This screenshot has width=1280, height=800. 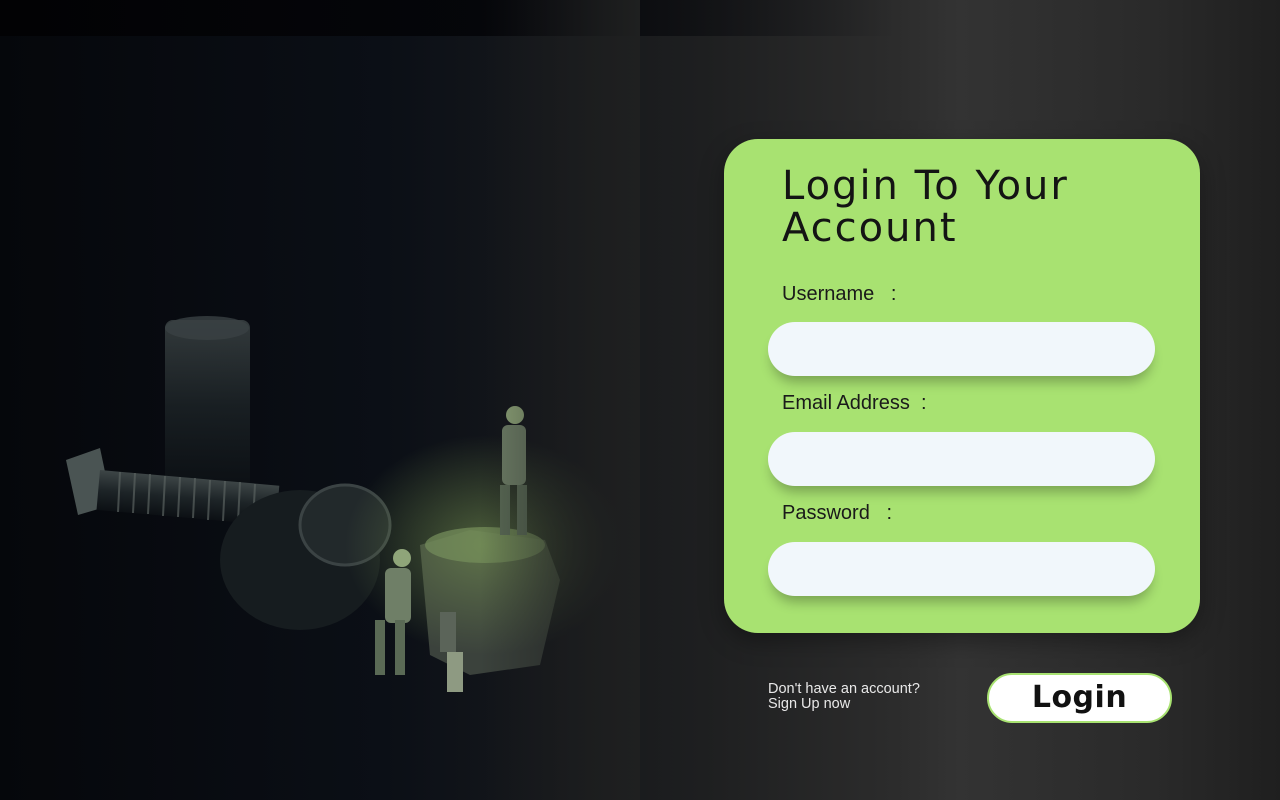 I want to click on email-input, so click(x=961, y=459).